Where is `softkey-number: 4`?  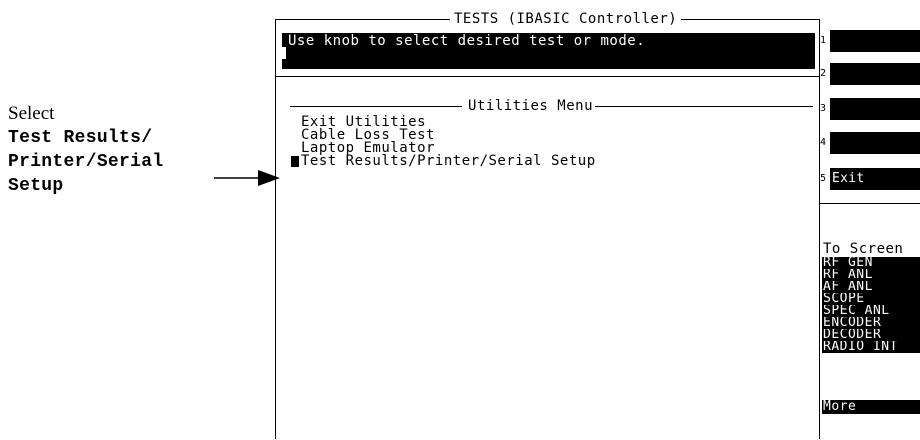
softkey-number: 4 is located at coordinates (823, 142).